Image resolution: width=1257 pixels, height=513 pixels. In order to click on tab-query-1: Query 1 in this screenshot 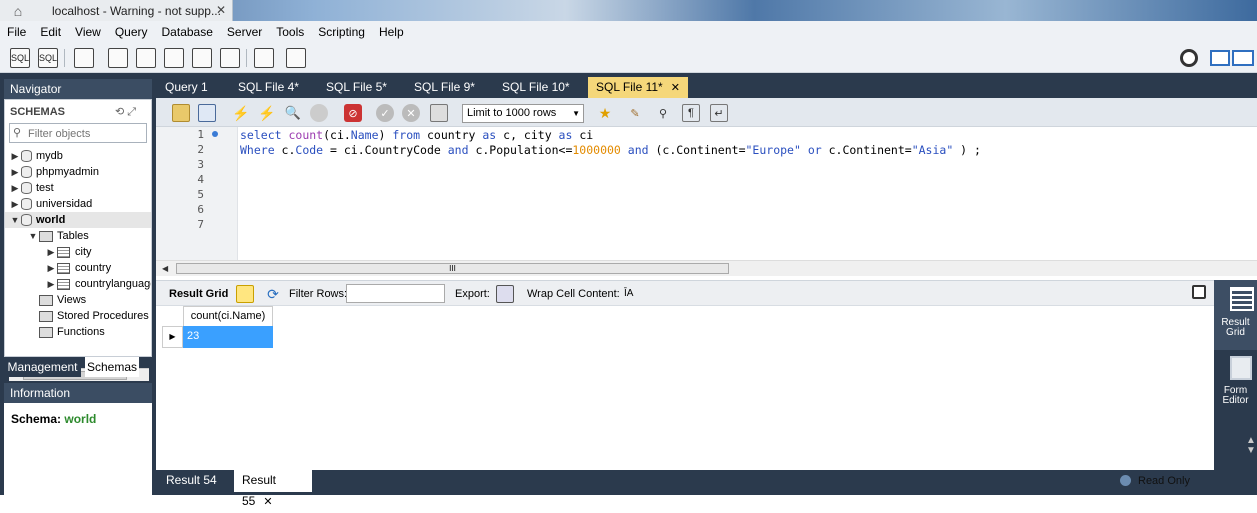, I will do `click(186, 87)`.